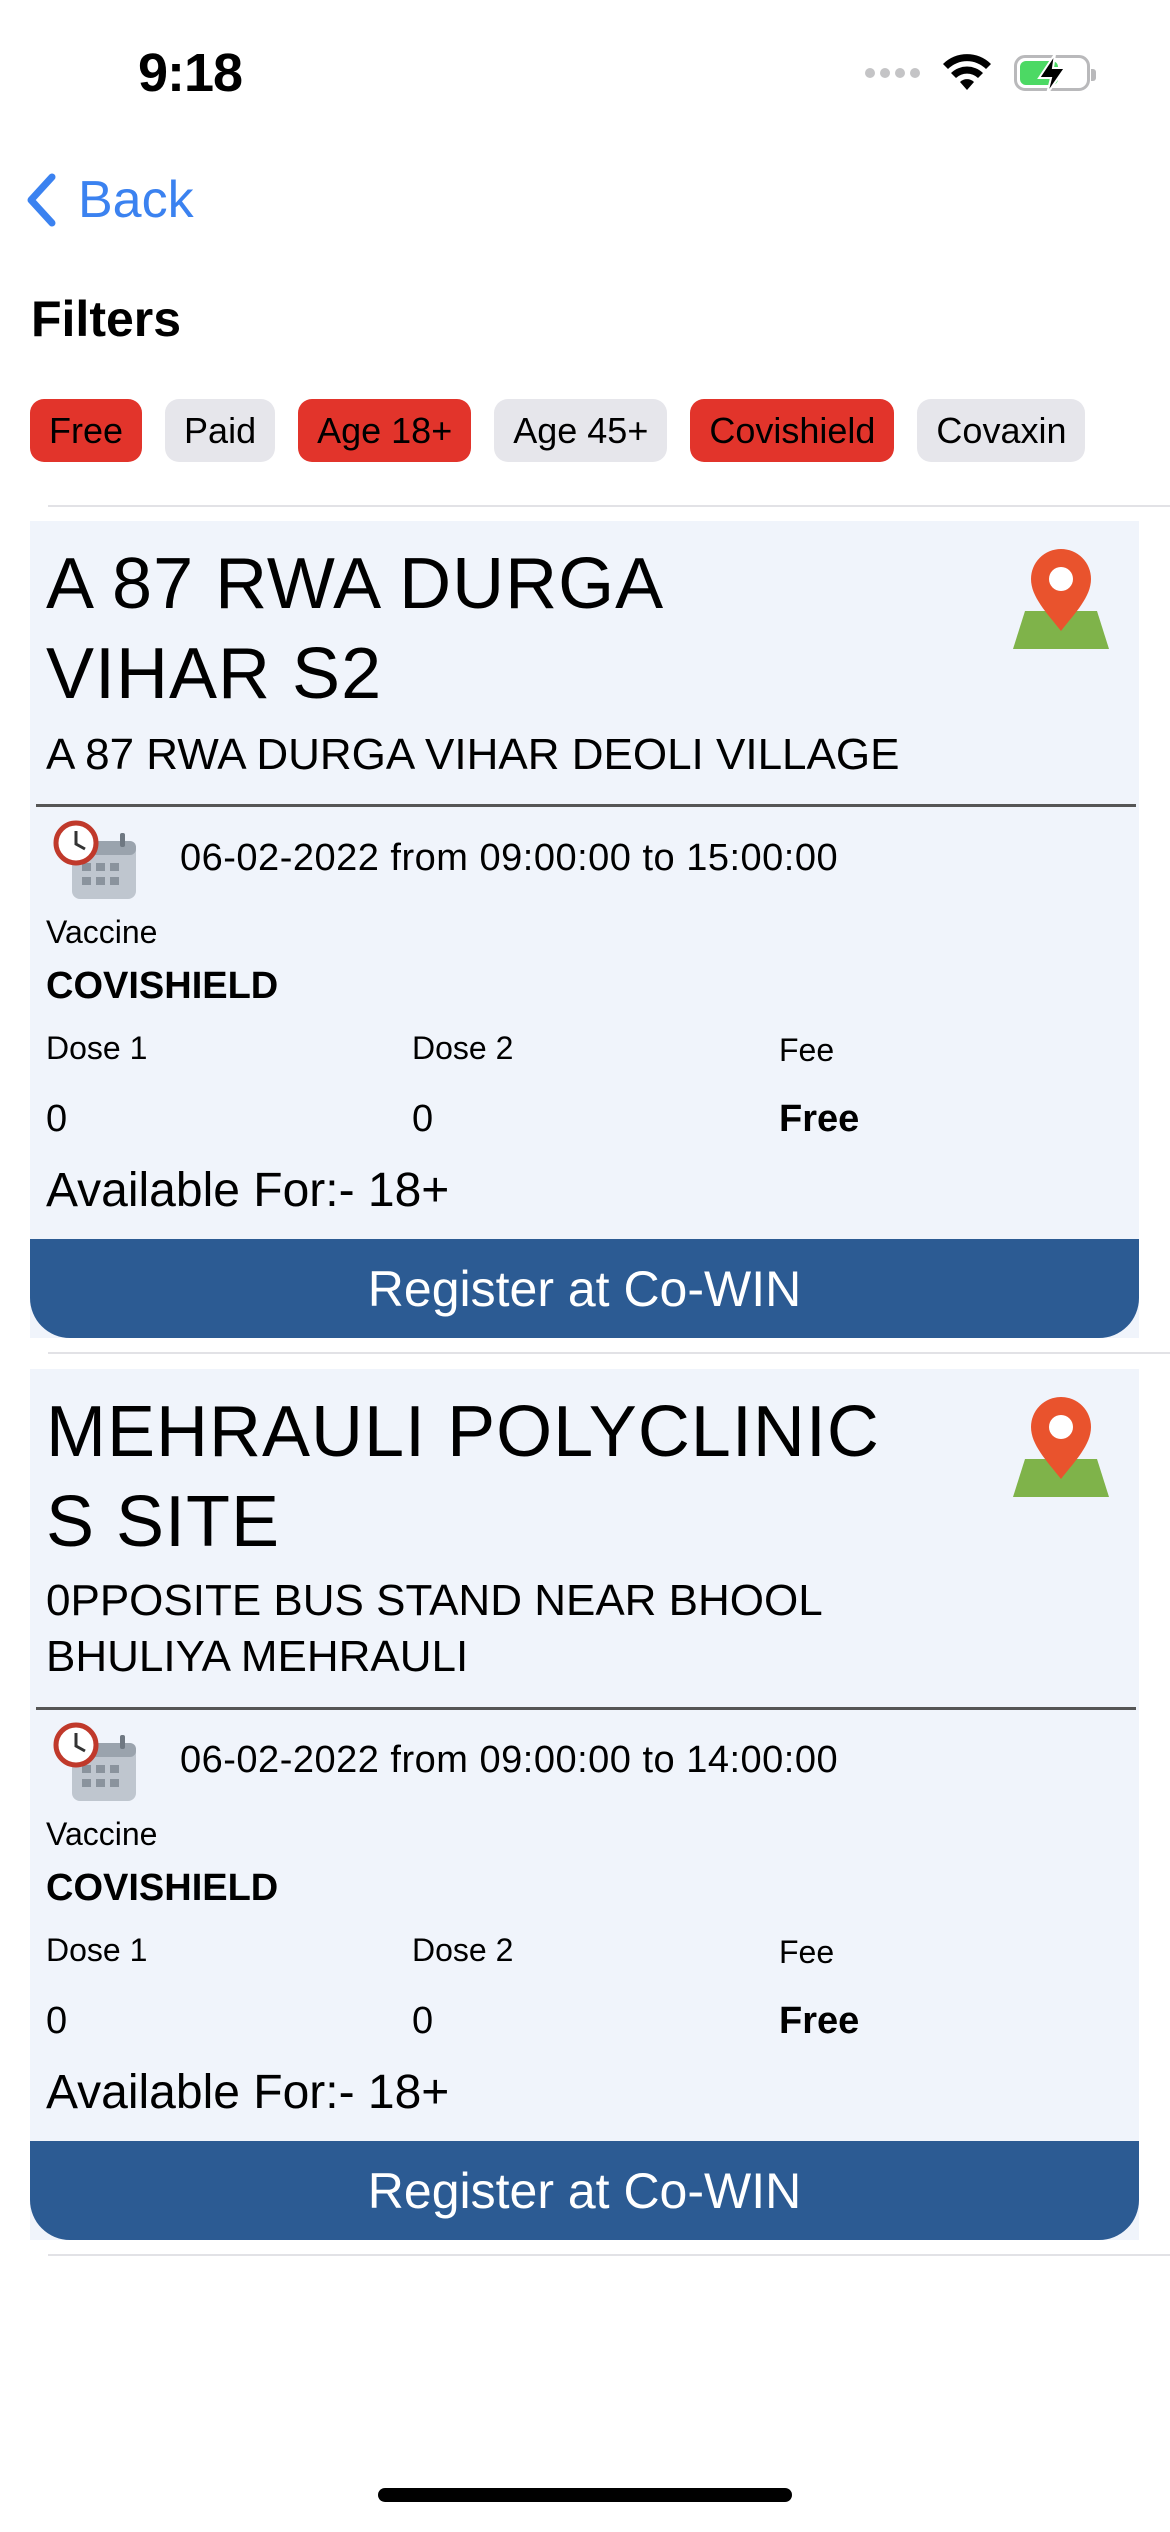  I want to click on status-bar: 9:18, so click(585, 75).